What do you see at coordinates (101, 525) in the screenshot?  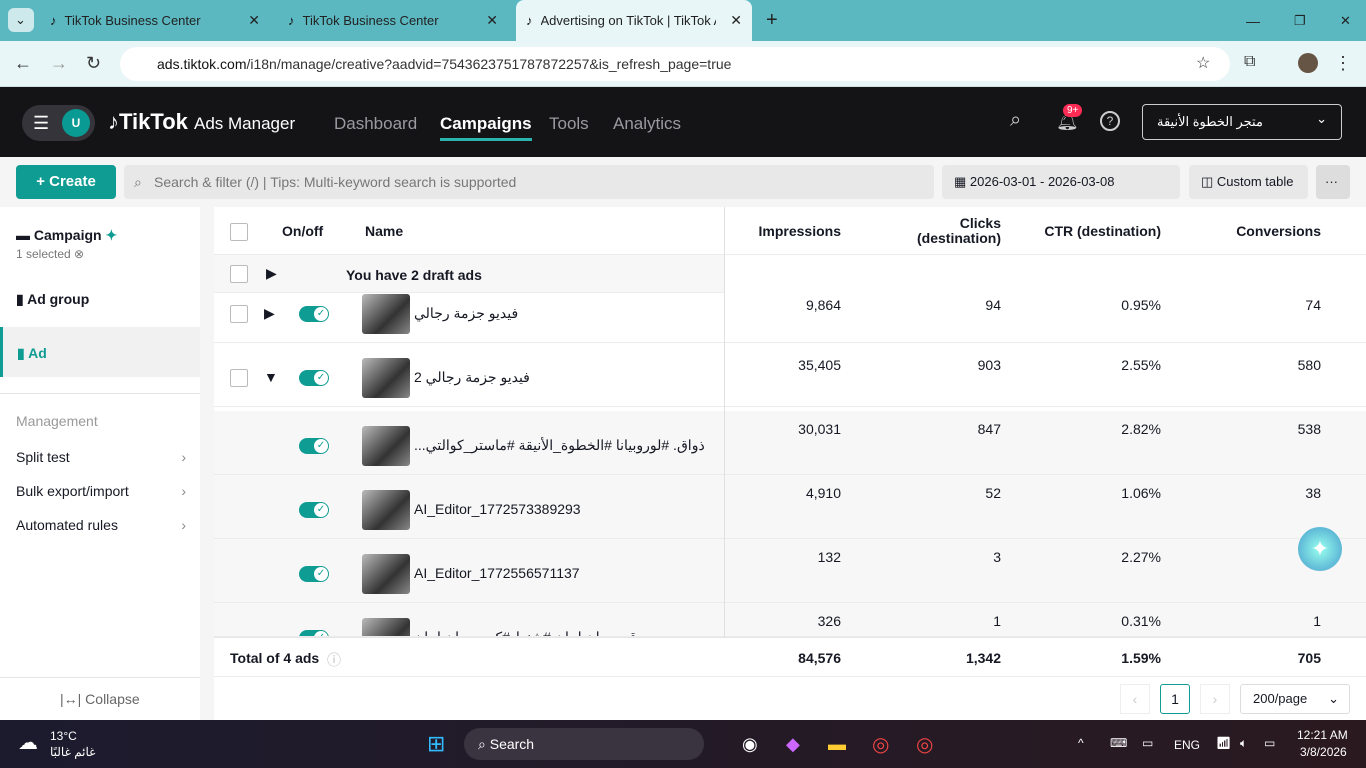 I see `sidebar-item-automated-rules: Automated rules ›` at bounding box center [101, 525].